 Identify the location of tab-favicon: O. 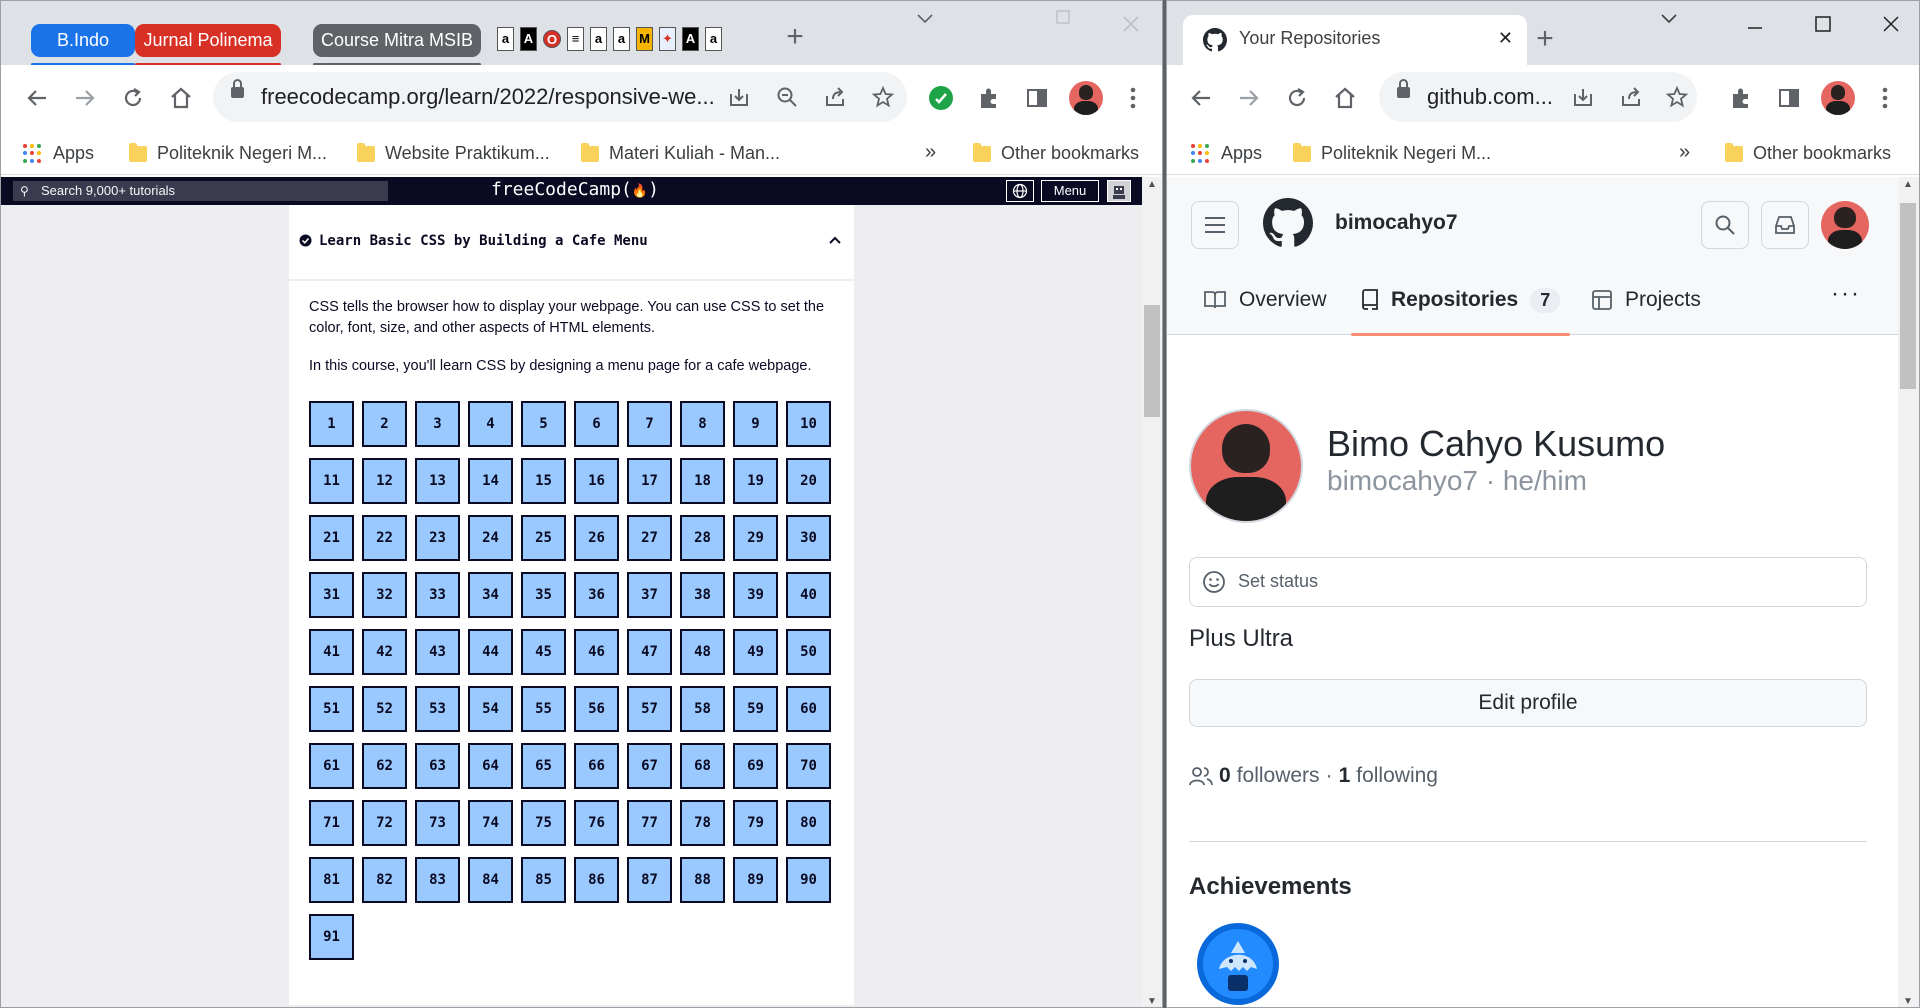
(552, 39).